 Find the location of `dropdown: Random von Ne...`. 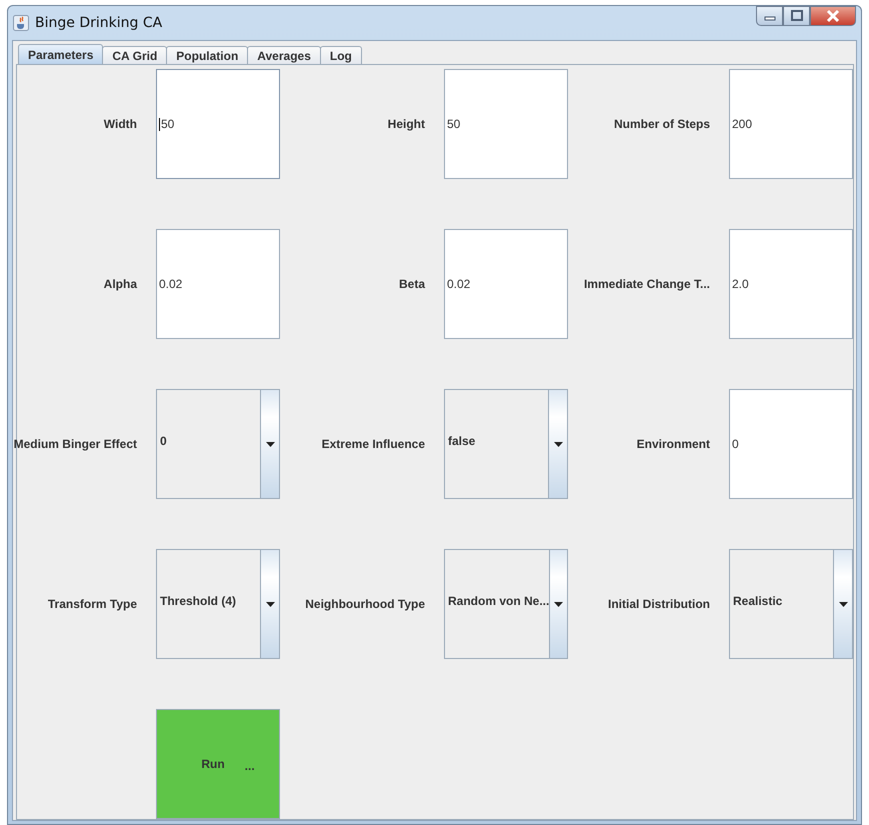

dropdown: Random von Ne... is located at coordinates (506, 604).